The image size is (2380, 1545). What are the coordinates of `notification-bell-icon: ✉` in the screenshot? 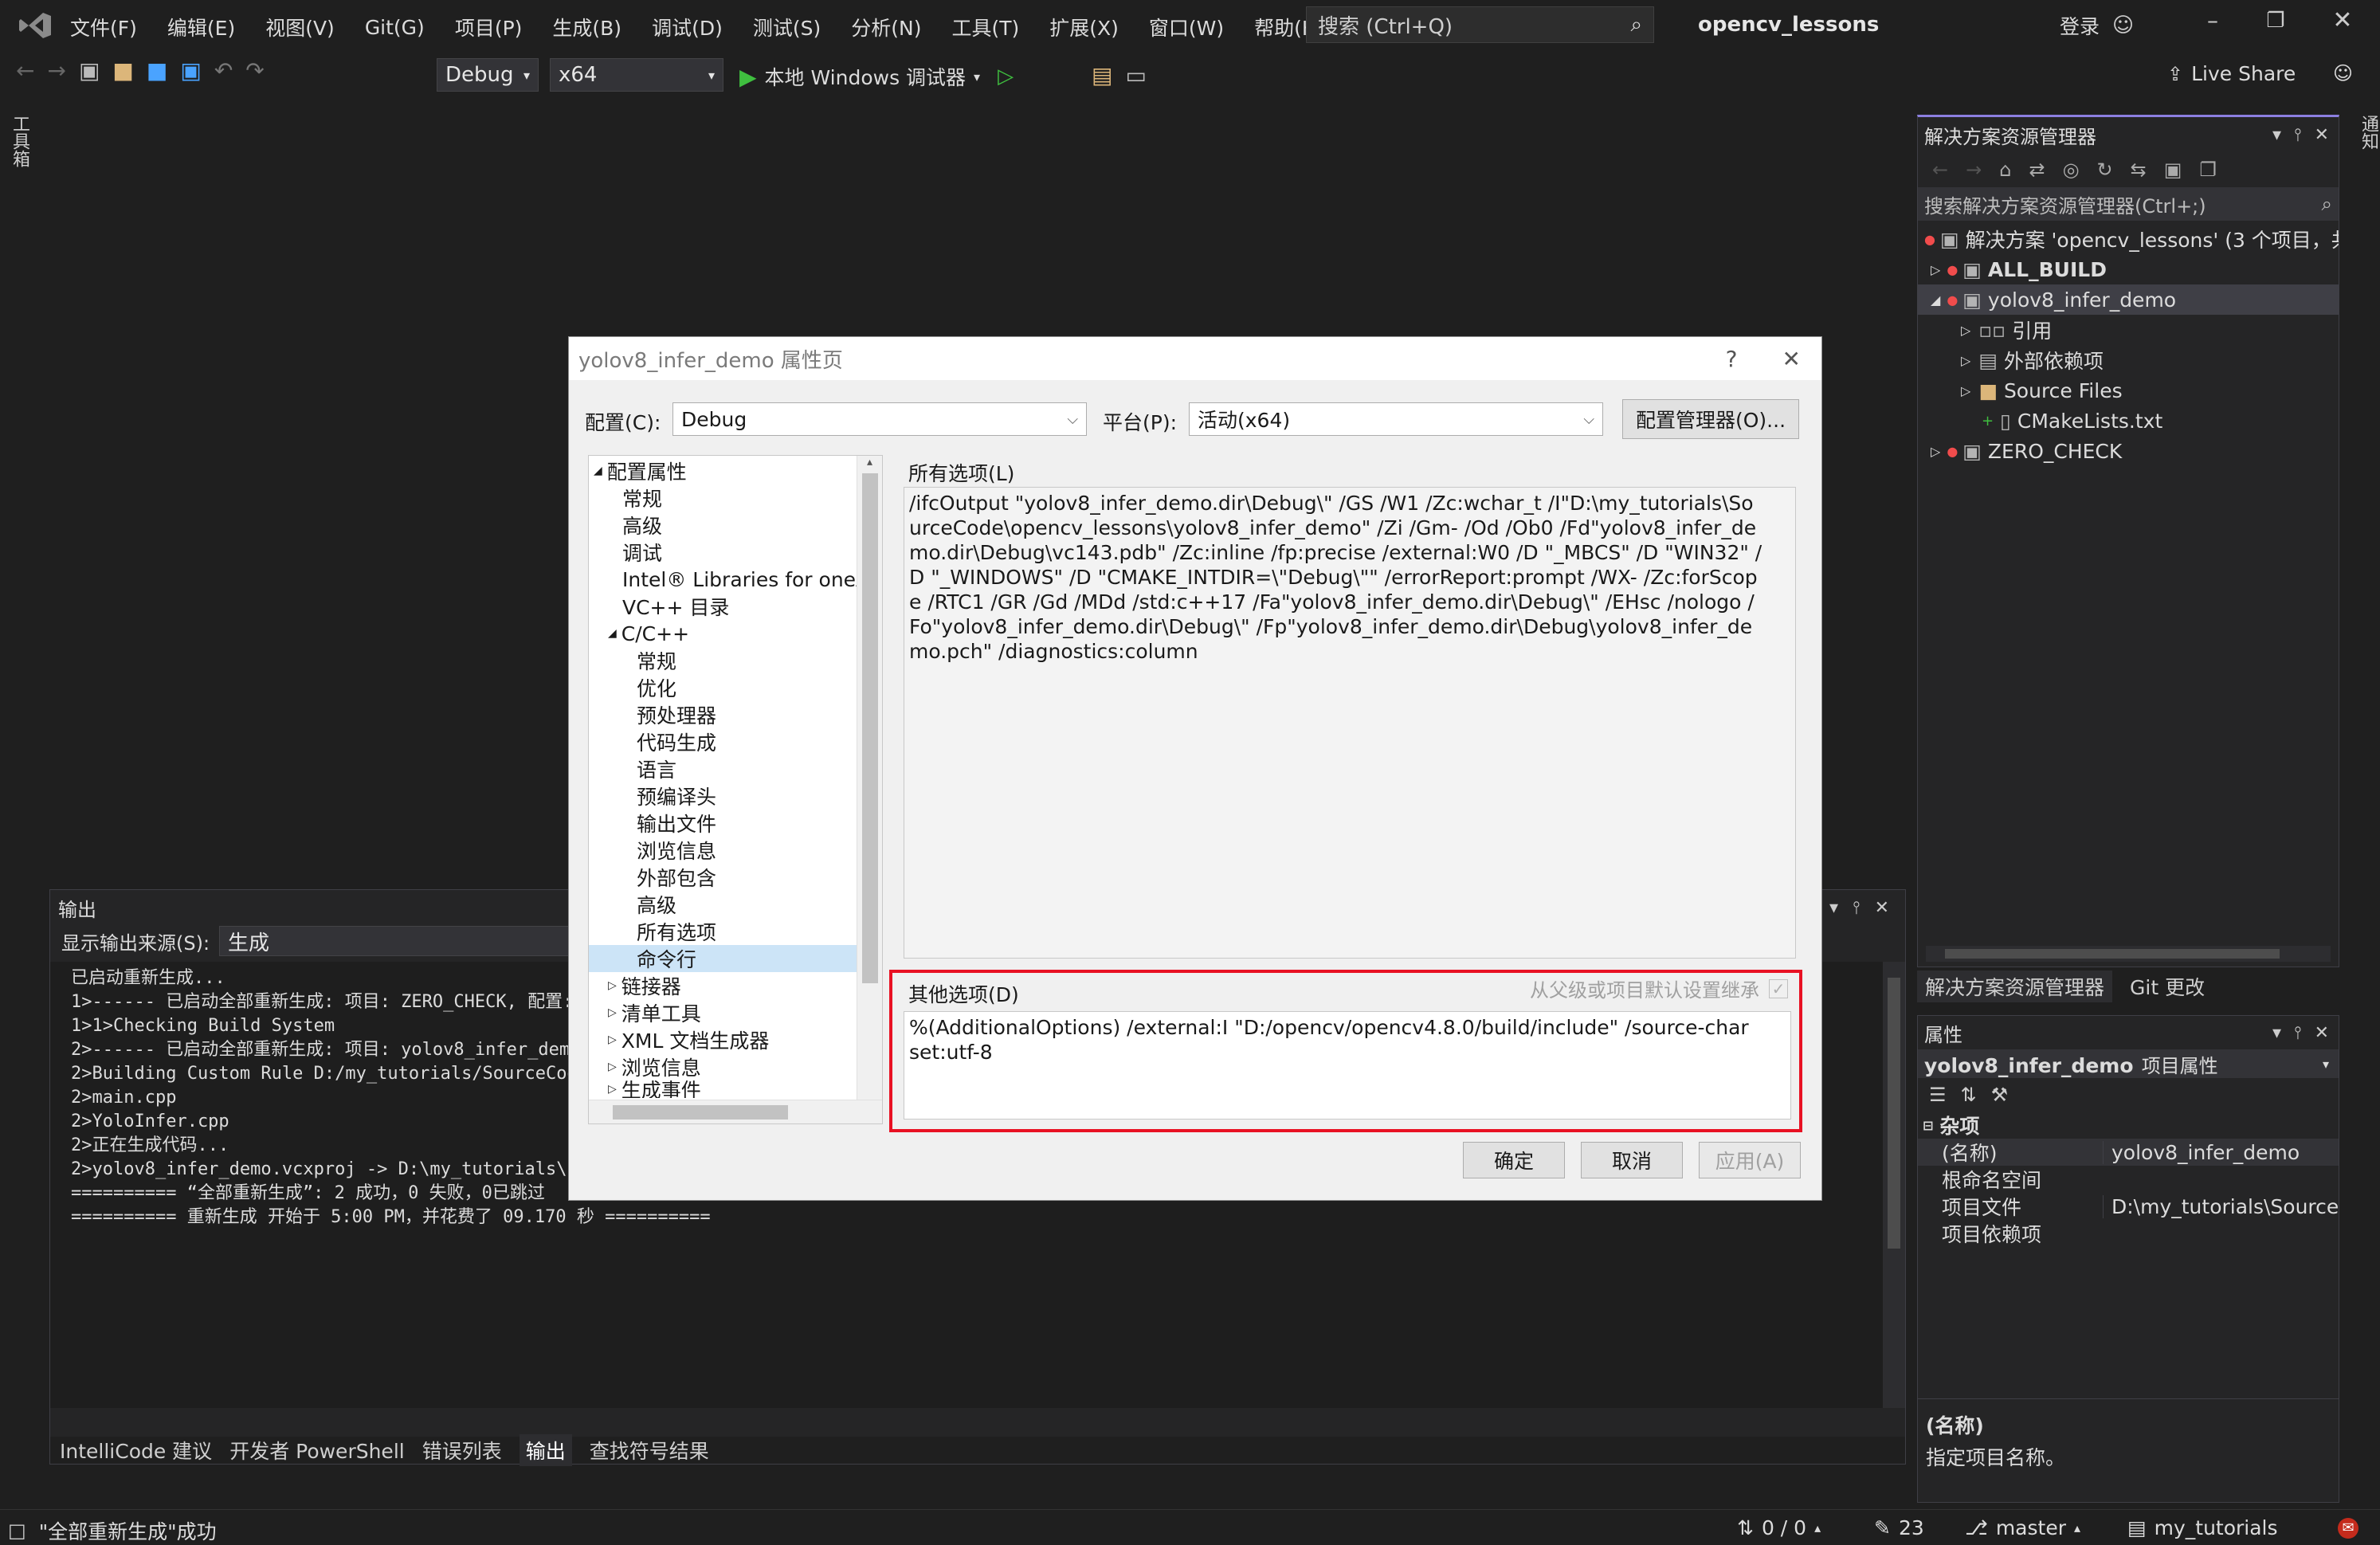 It's located at (2348, 1528).